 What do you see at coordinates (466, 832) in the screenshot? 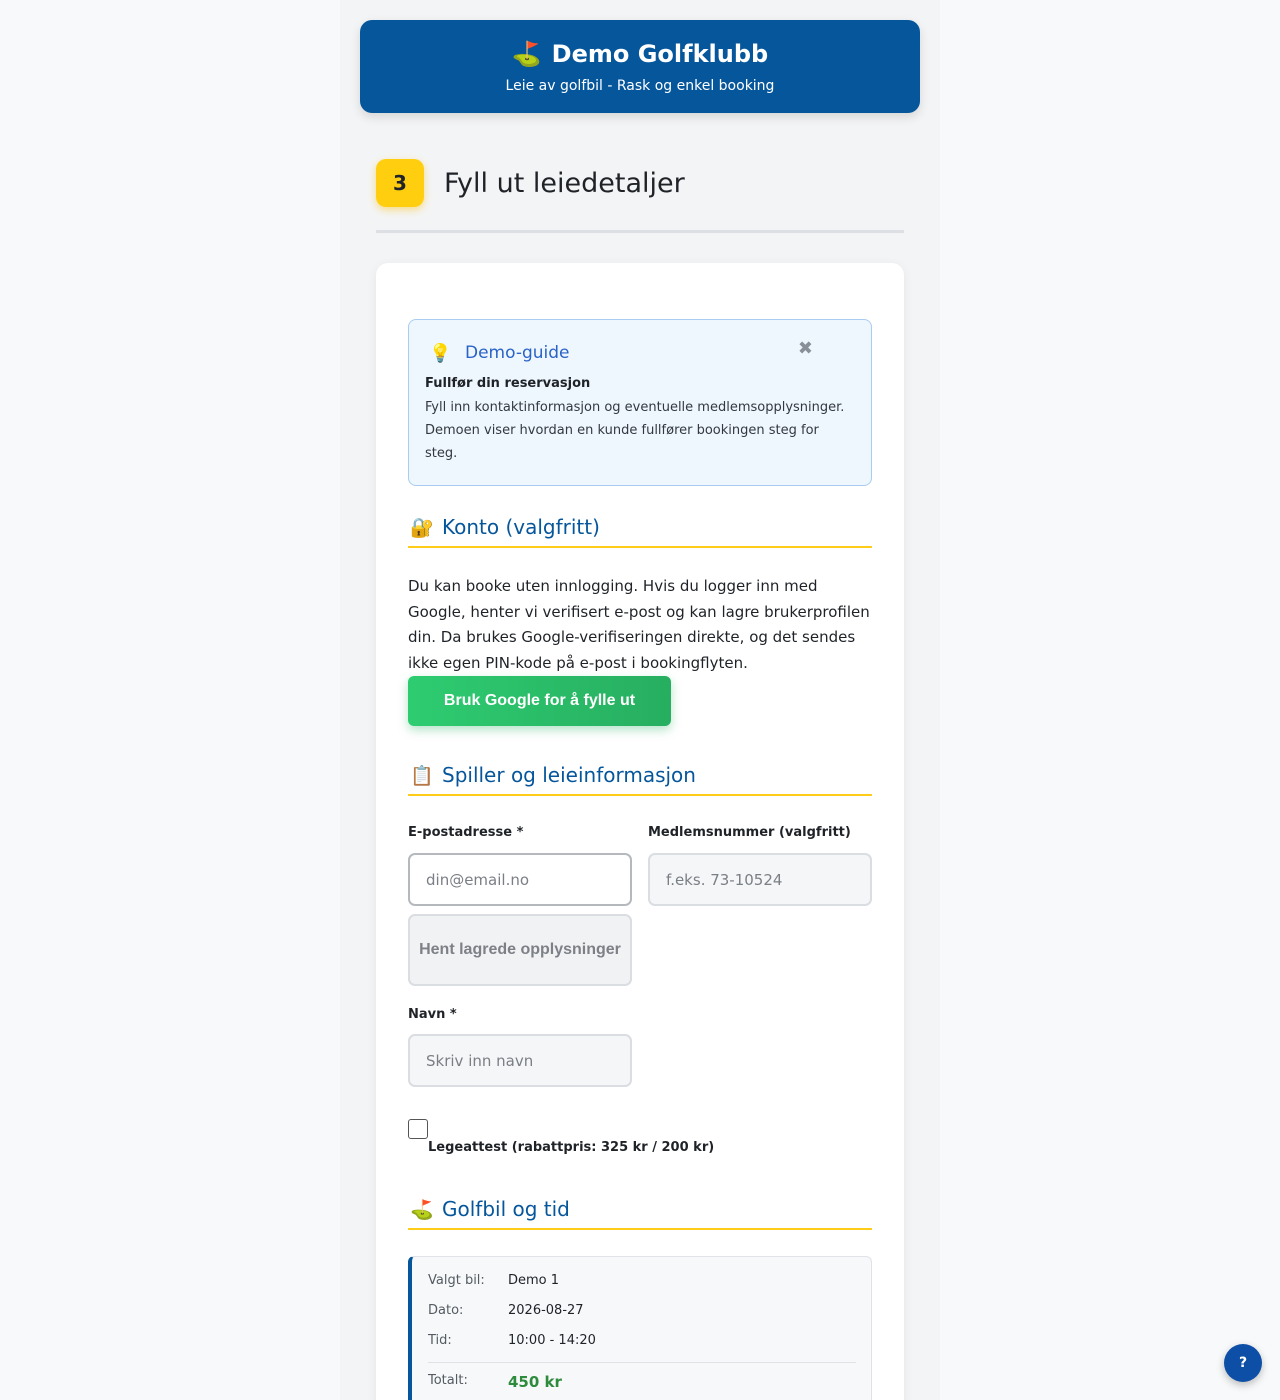
I see `email-label: E-postadresse *` at bounding box center [466, 832].